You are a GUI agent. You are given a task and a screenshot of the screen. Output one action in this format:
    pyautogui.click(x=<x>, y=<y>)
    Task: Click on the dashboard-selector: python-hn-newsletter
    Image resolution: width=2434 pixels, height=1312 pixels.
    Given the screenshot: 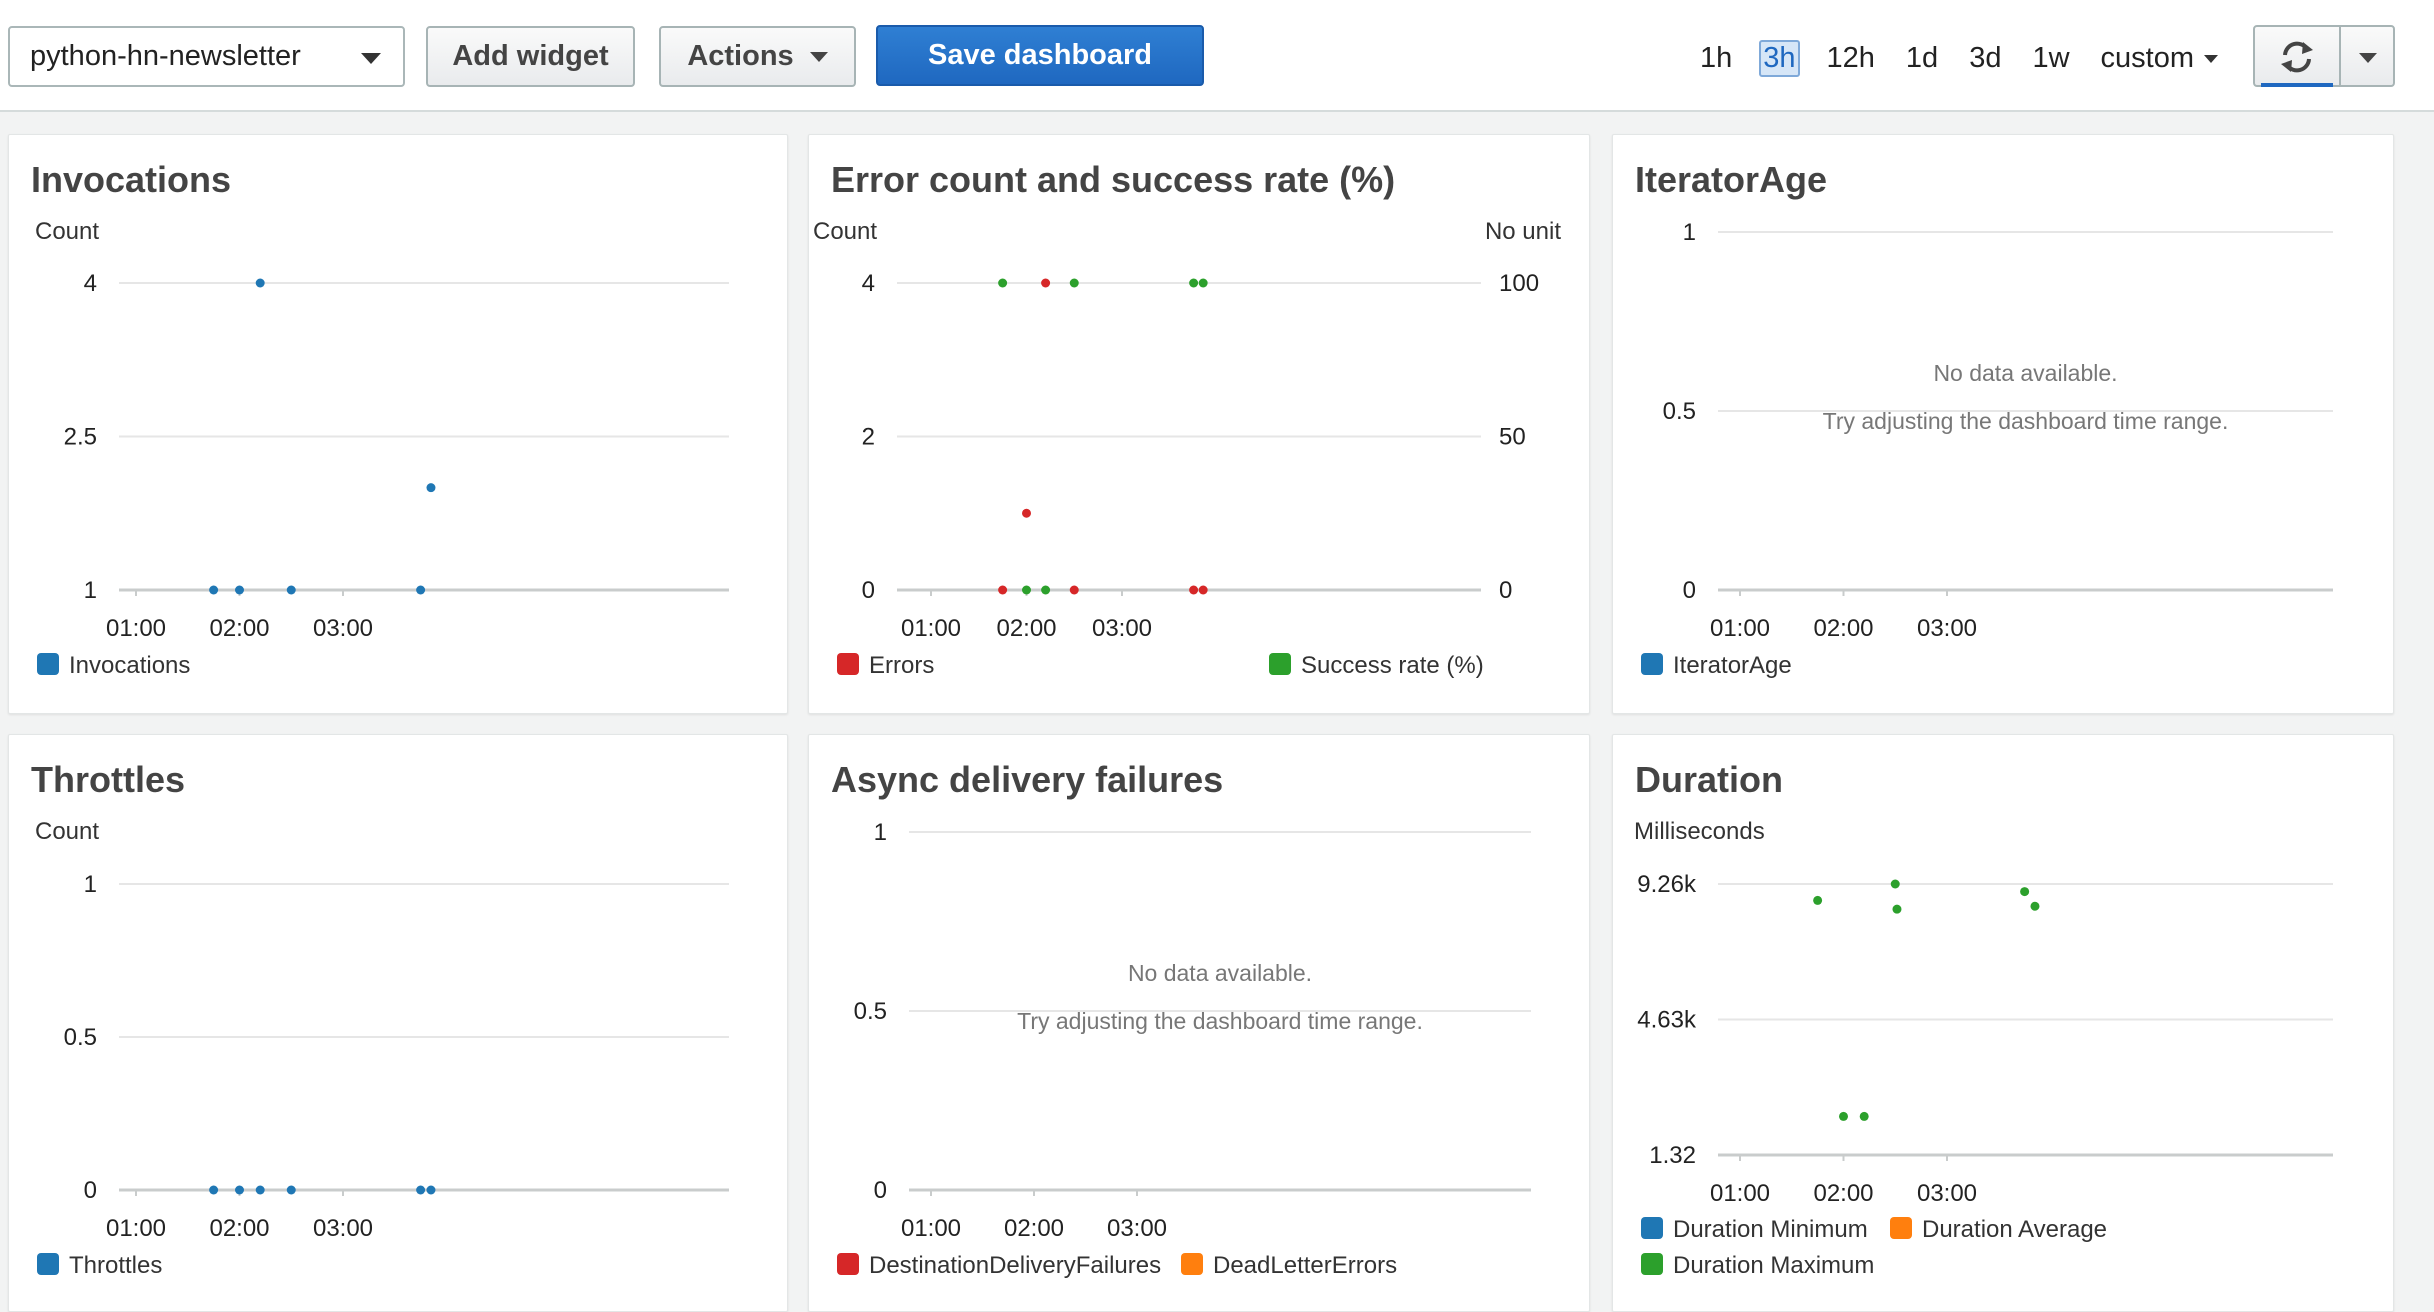 What is the action you would take?
    pyautogui.click(x=206, y=56)
    